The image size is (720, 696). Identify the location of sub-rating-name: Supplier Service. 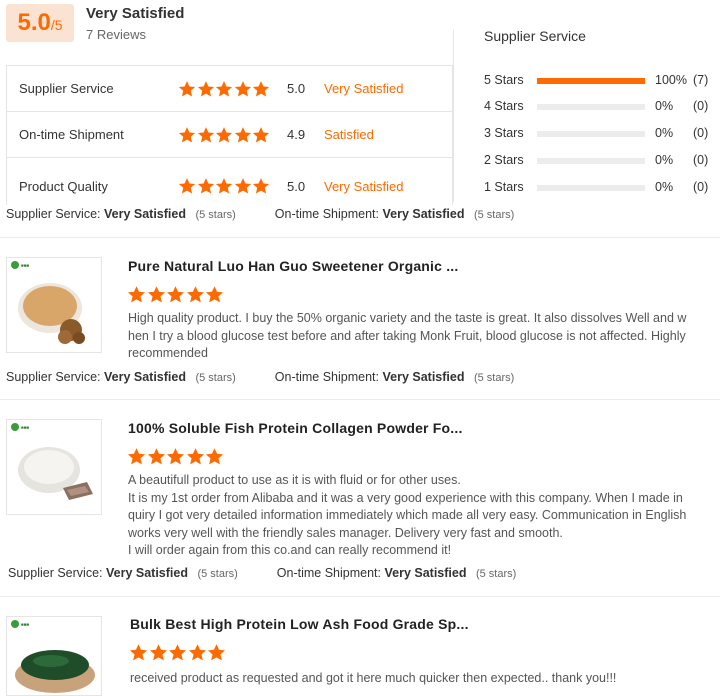
(66, 88).